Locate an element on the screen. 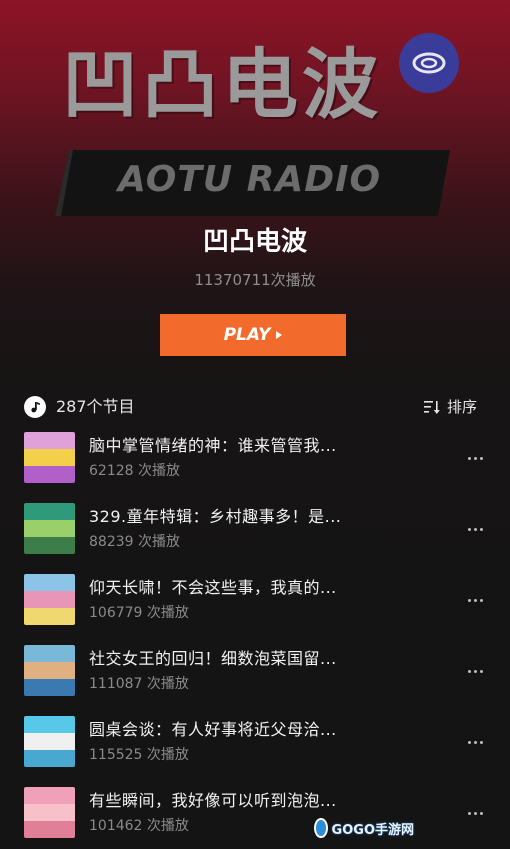 The image size is (510, 849). episode-count: 287个节目 is located at coordinates (79, 407).